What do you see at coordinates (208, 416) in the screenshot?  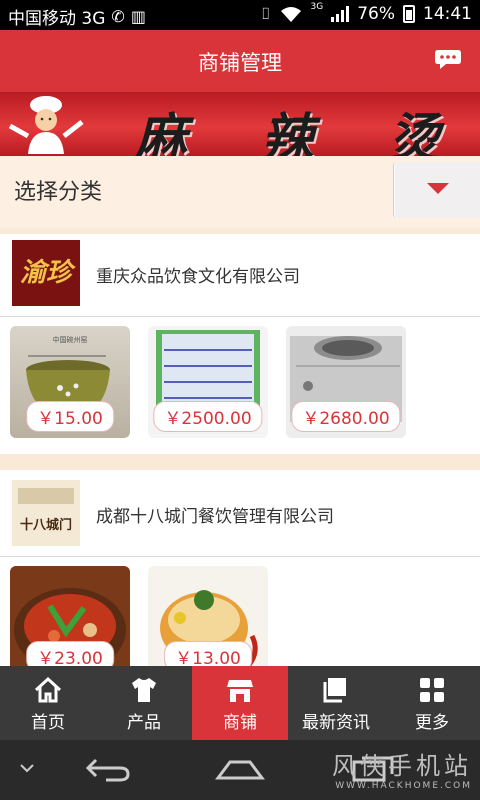 I see `product-price: ￥2500.00` at bounding box center [208, 416].